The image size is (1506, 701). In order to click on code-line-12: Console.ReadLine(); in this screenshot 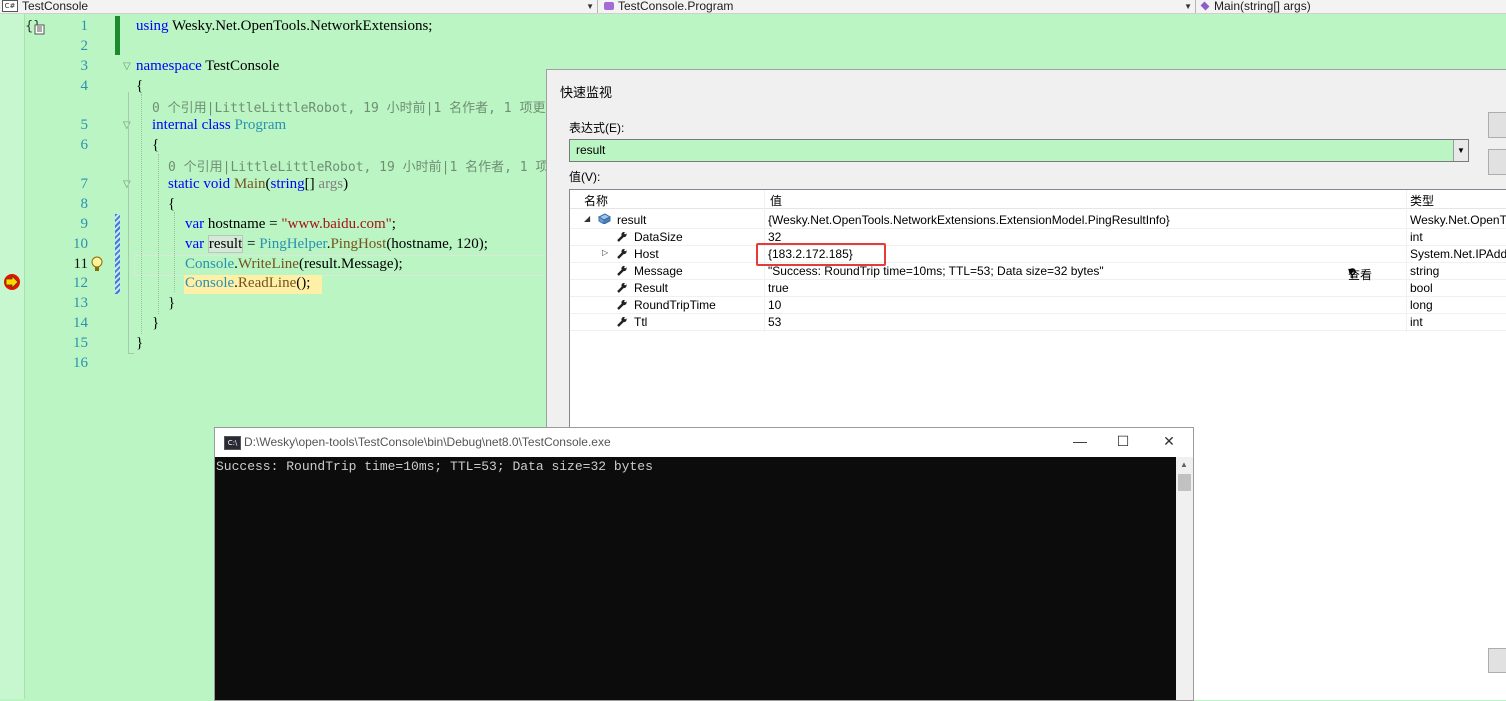, I will do `click(248, 283)`.